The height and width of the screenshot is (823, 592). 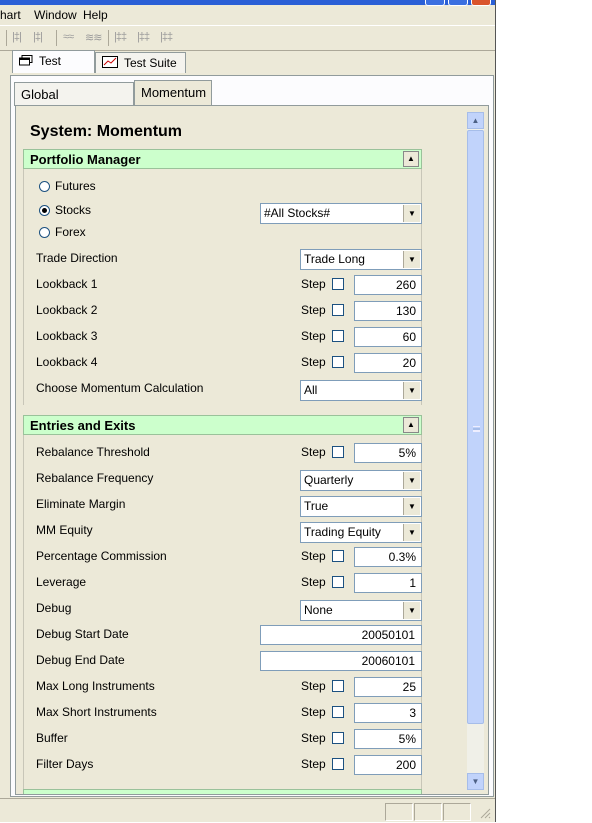 I want to click on leverage-input: 1, so click(x=388, y=583).